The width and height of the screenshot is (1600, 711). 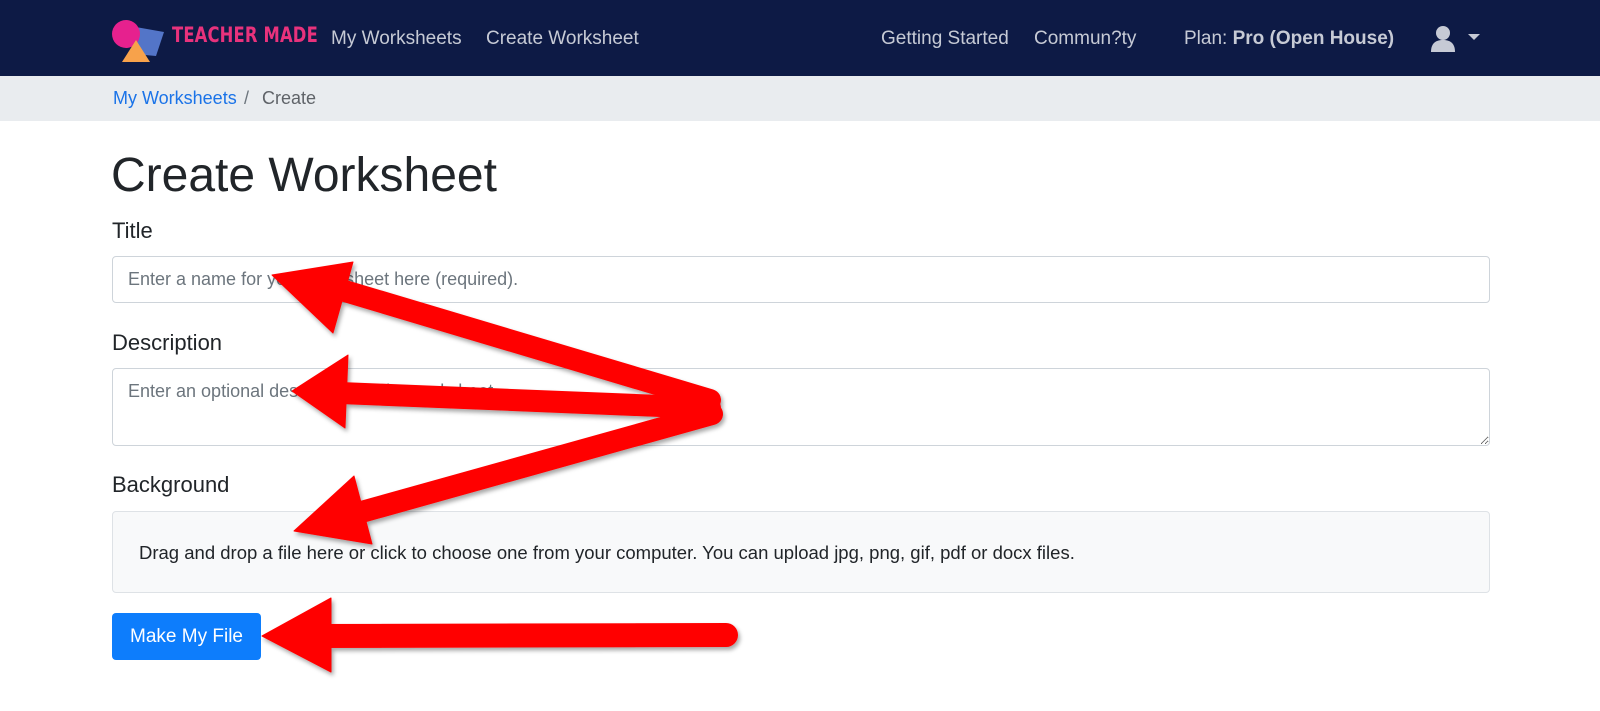 What do you see at coordinates (304, 175) in the screenshot?
I see `page-title: Create Worksheet` at bounding box center [304, 175].